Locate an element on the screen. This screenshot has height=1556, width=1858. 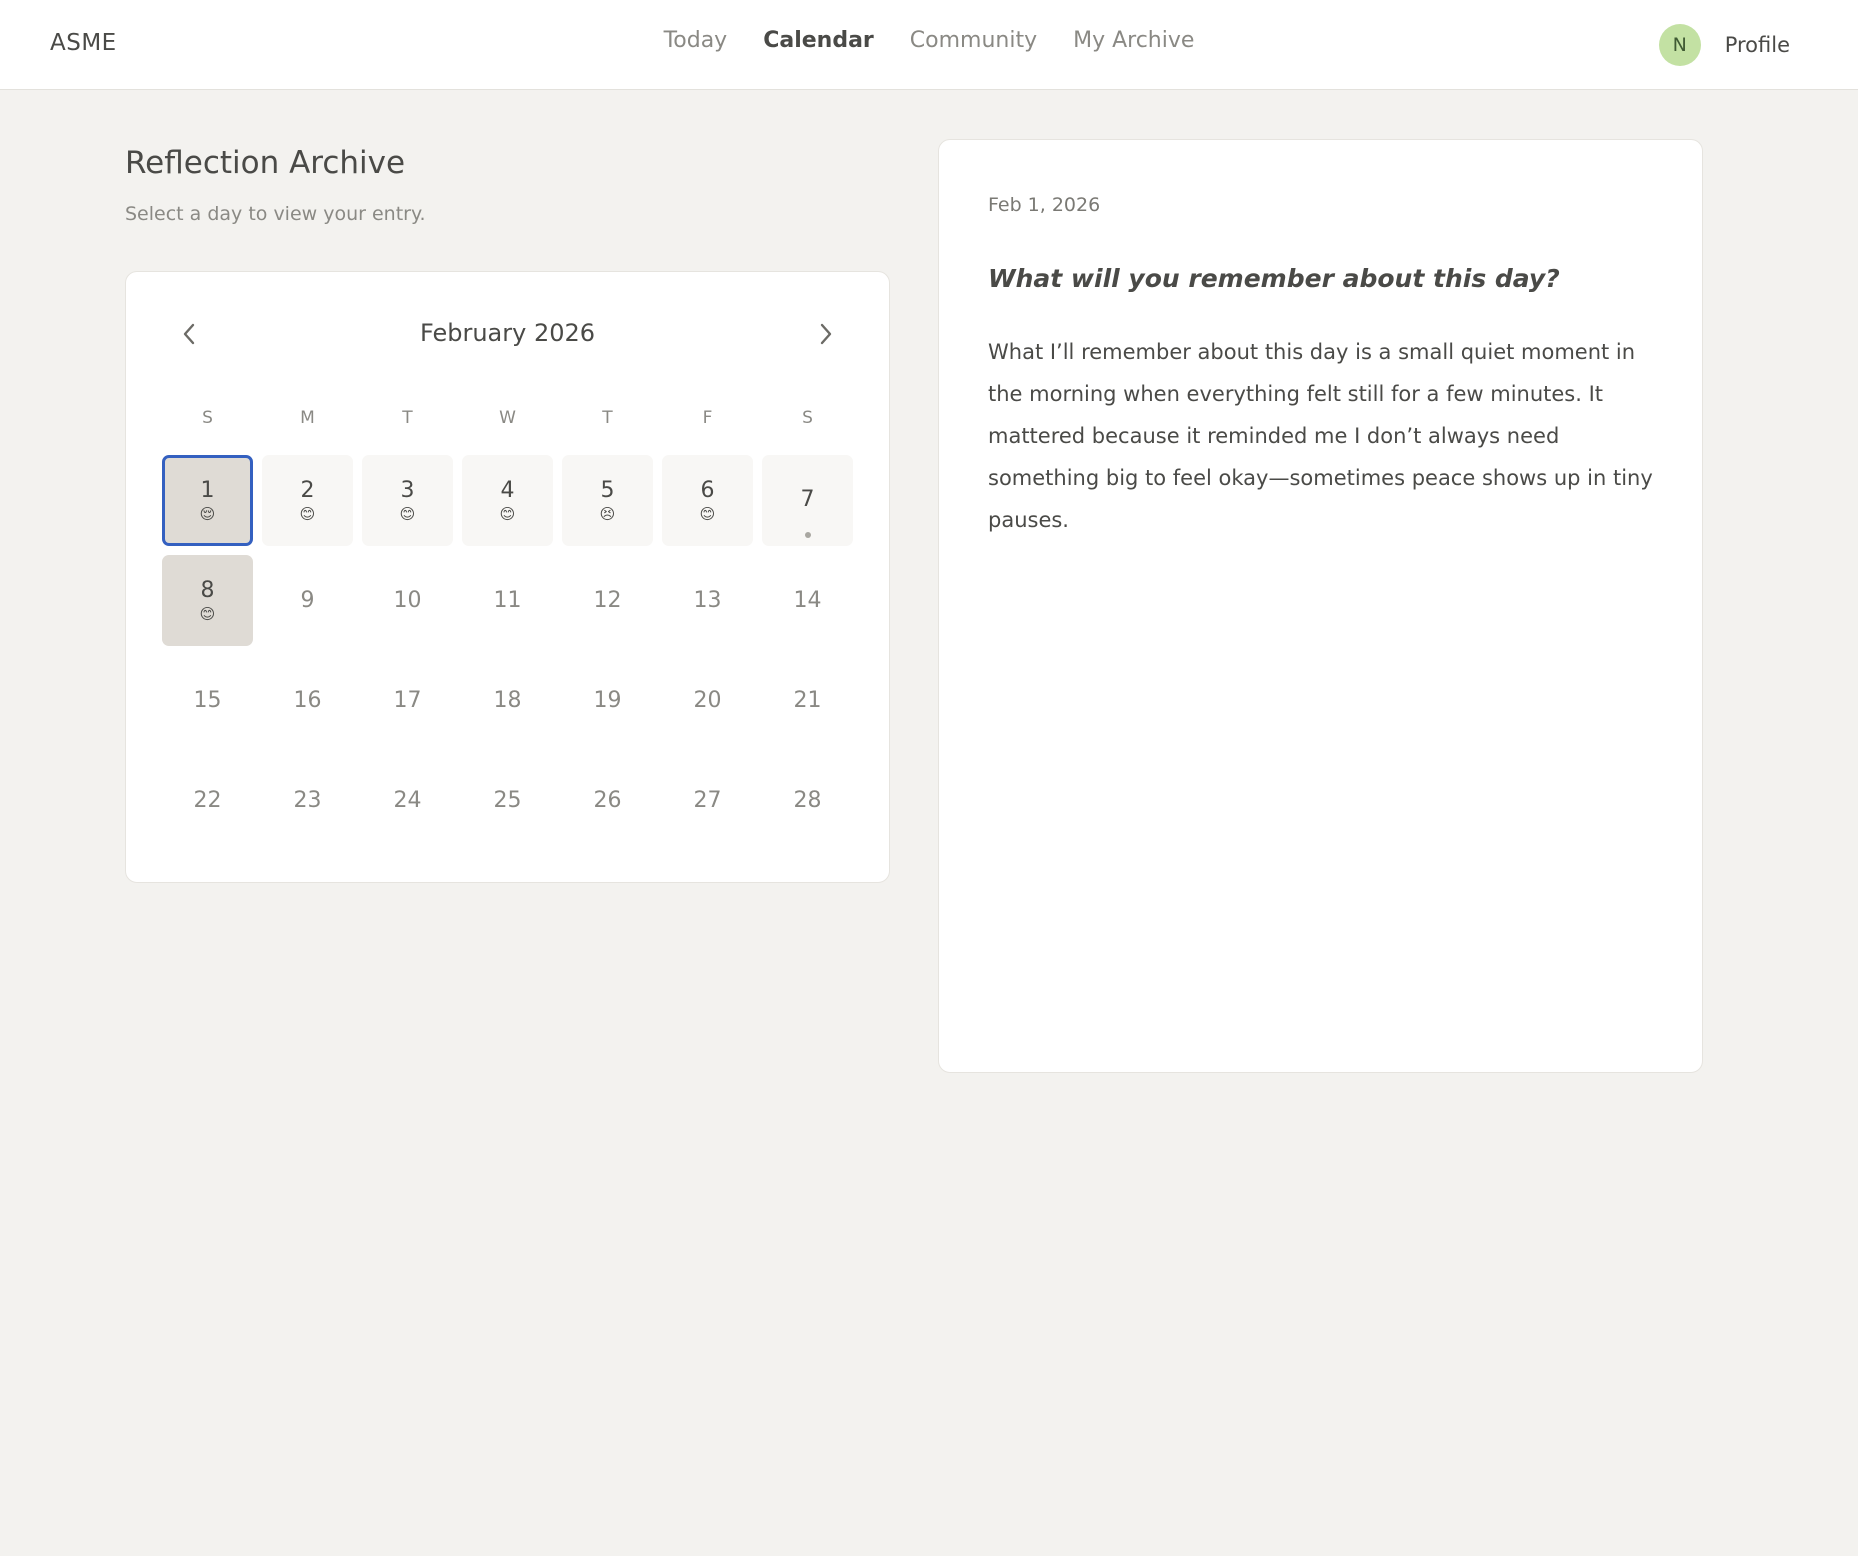
calendar-day: 25 is located at coordinates (507, 800).